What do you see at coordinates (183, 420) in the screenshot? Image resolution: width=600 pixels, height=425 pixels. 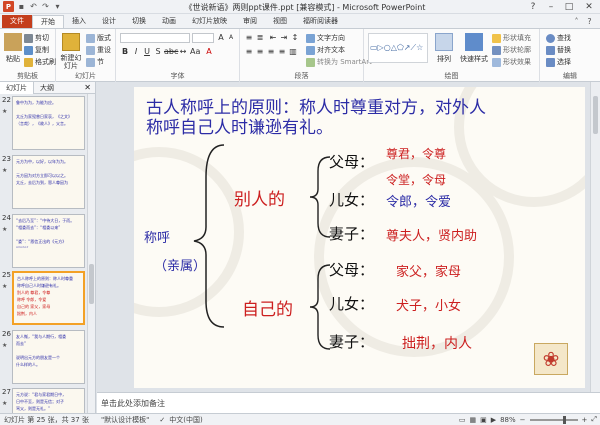 I see `language-status: 中文(中国)` at bounding box center [183, 420].